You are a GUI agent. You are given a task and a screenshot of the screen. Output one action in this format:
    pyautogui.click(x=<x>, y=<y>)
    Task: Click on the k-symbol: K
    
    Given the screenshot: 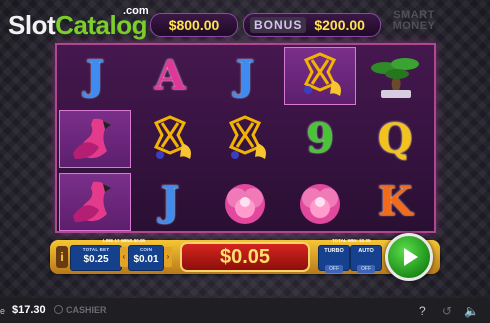 What is the action you would take?
    pyautogui.click(x=395, y=201)
    